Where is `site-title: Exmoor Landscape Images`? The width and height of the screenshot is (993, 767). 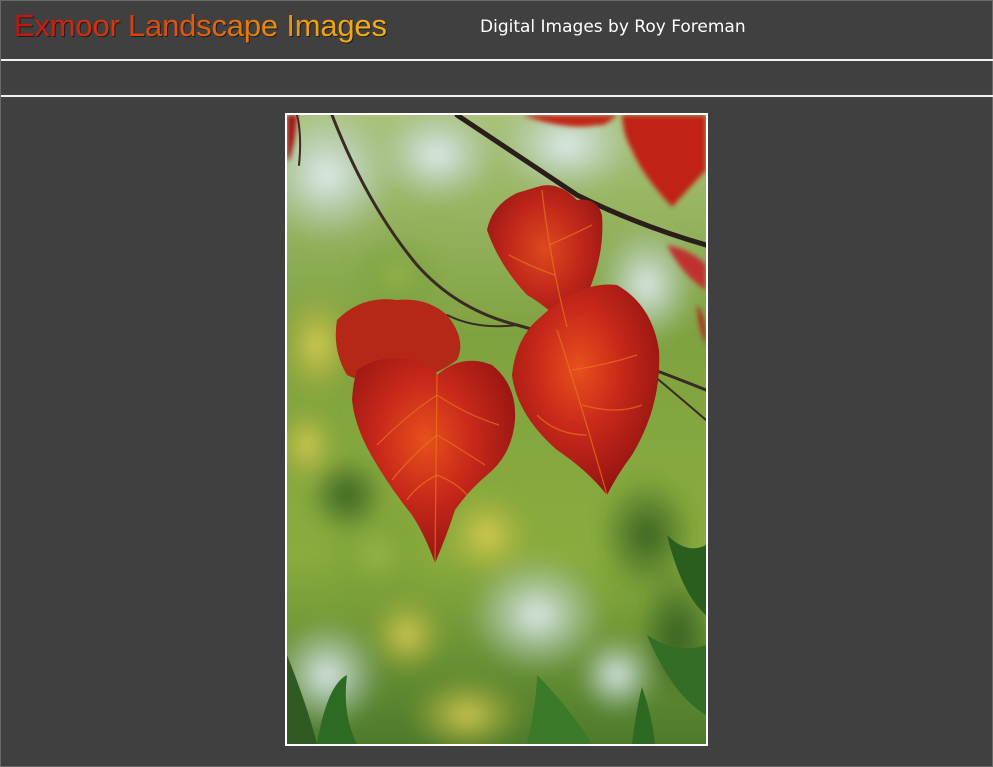 site-title: Exmoor Landscape Images is located at coordinates (200, 26).